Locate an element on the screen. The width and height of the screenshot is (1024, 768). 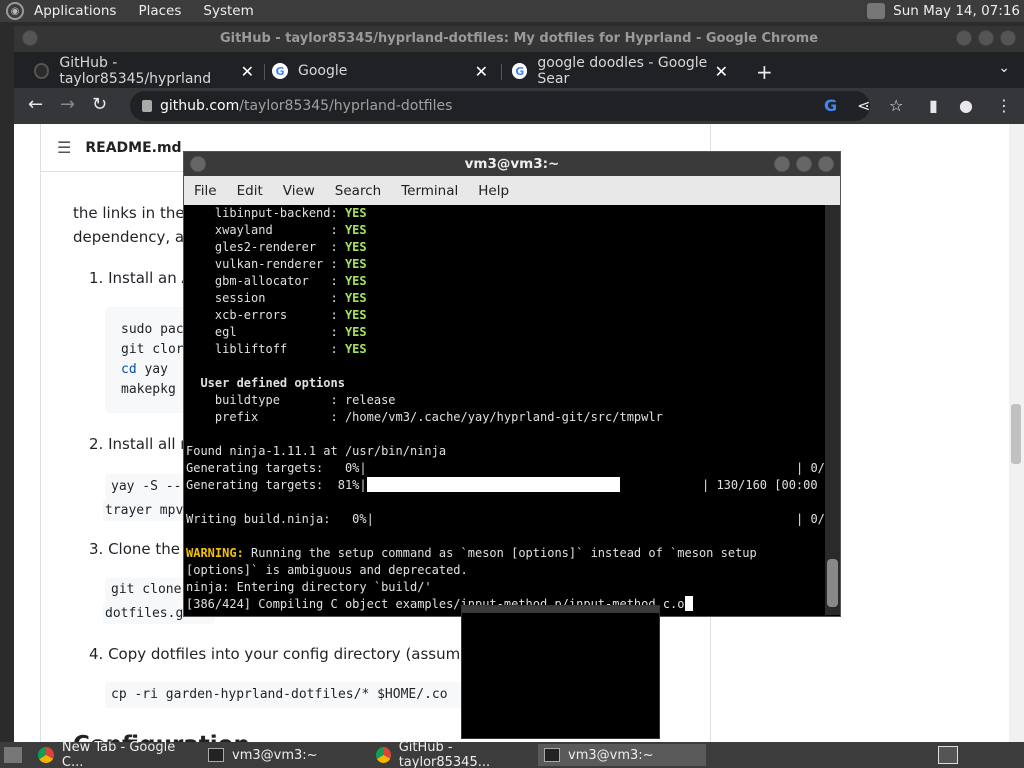
lock-icon is located at coordinates (147, 106).